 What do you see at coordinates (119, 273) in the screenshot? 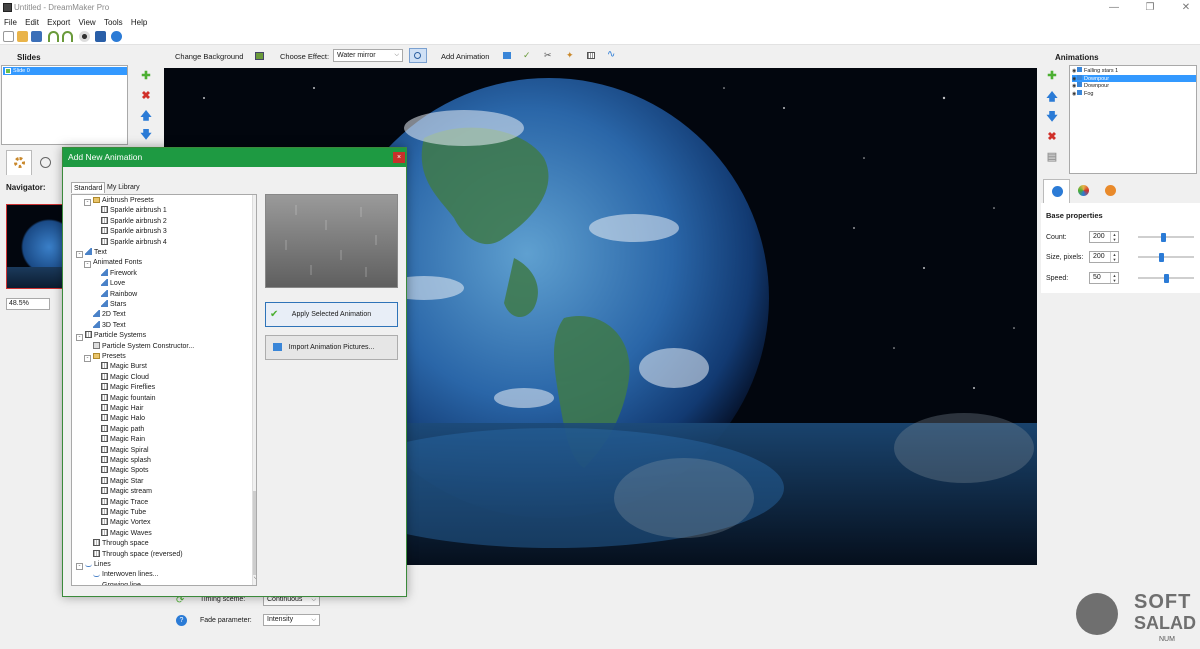
I see `tree-item: Firework` at bounding box center [119, 273].